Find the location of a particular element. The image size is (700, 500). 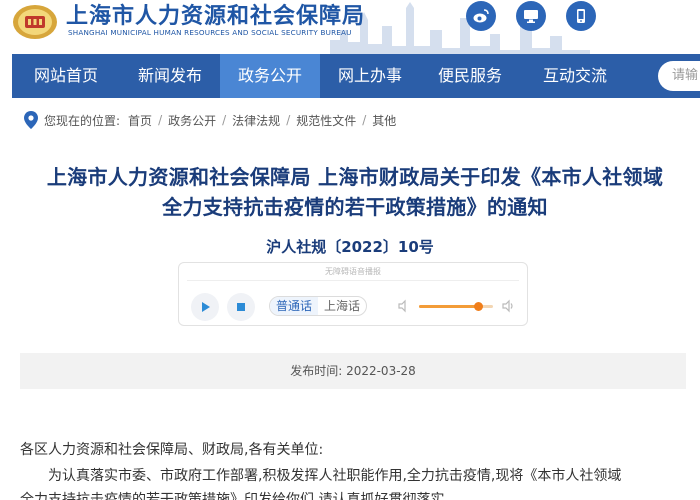

publish-date: 2022-03-28 is located at coordinates (381, 371).